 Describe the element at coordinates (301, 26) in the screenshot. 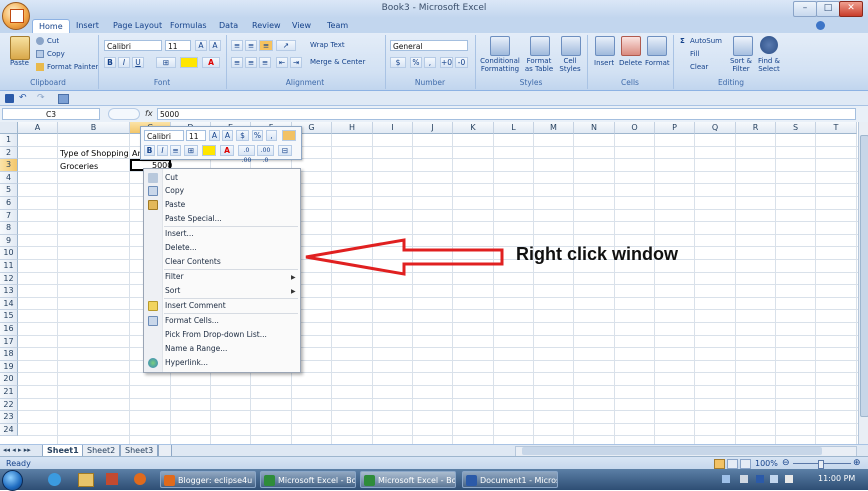

I see `tab-view: View` at that location.